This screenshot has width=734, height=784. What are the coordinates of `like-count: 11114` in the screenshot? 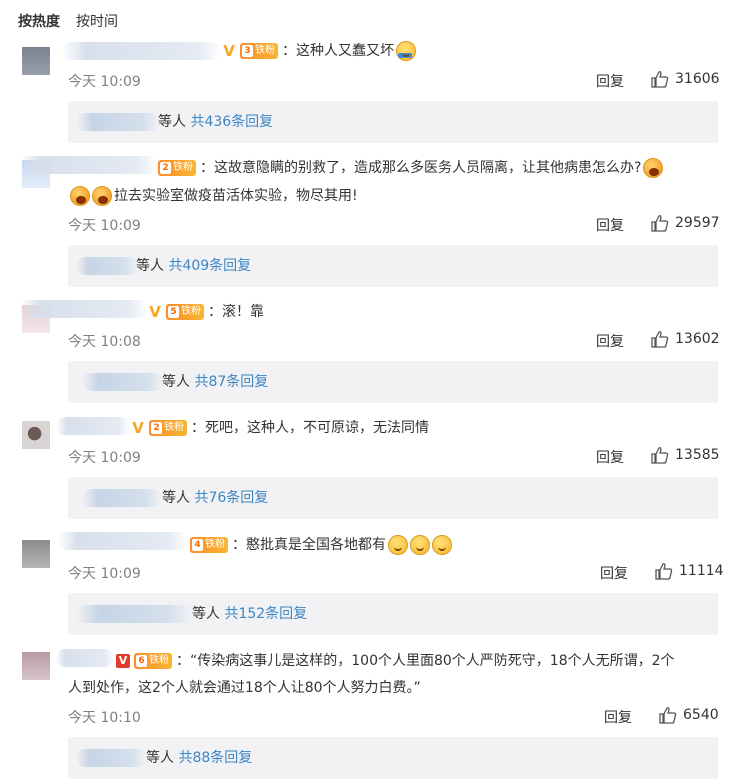 It's located at (701, 571).